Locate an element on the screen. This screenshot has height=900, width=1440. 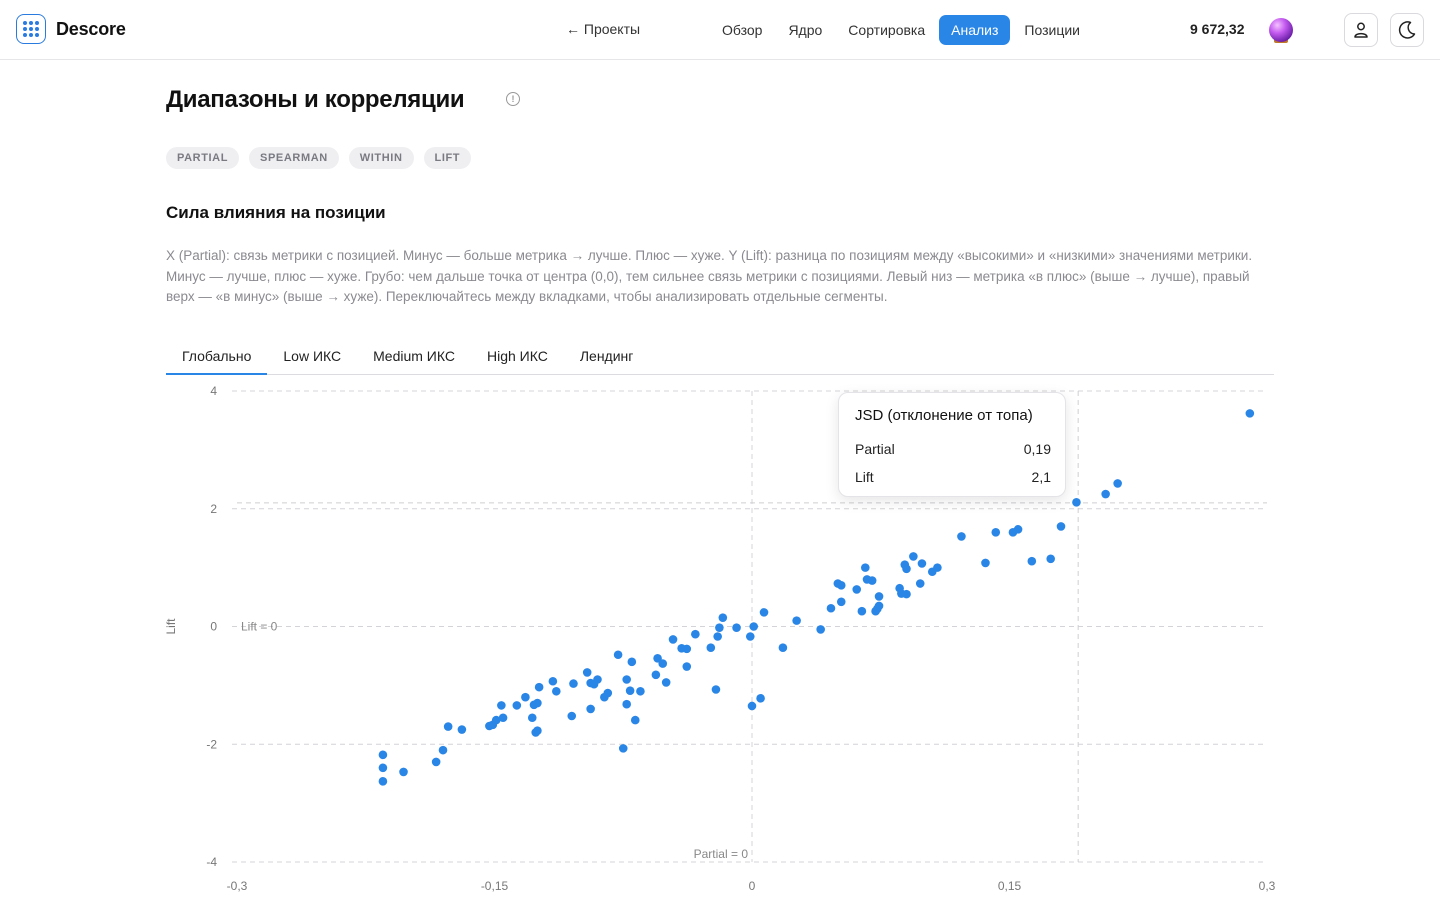
nav-item: Сортировка is located at coordinates (886, 30).